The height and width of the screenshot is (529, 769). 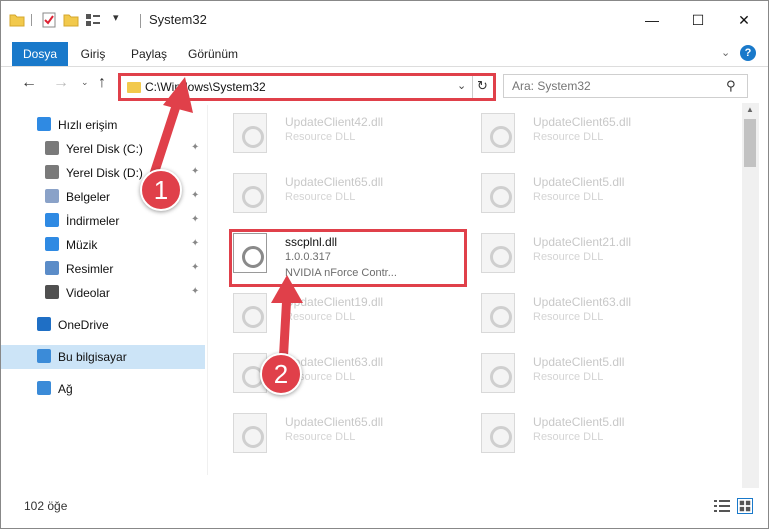 I want to click on sidebar-item: Videolar ✦, so click(x=103, y=293).